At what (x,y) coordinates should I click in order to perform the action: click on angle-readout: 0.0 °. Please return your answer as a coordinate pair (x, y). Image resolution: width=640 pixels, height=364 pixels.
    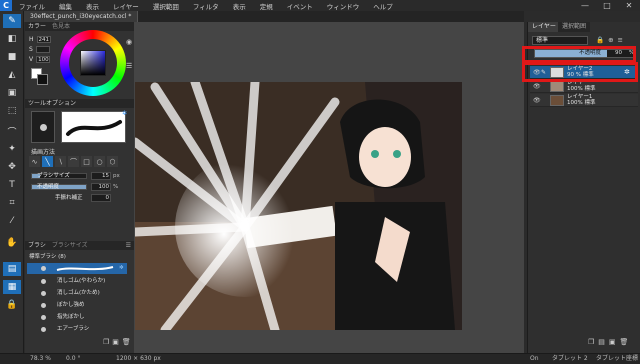
    Looking at the image, I should click on (73, 359).